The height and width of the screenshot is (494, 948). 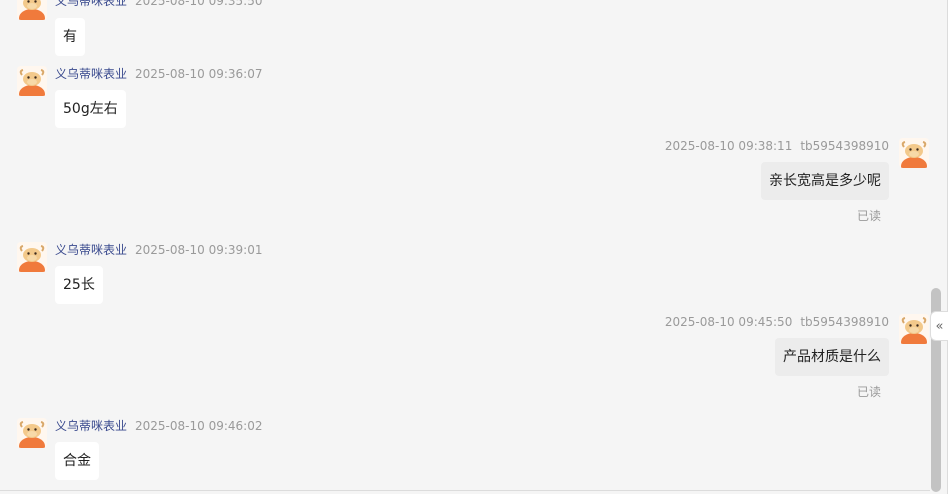 I want to click on message-meta: 义乌蒂咪表业 2025-08-10 09:39:01, so click(x=158, y=250).